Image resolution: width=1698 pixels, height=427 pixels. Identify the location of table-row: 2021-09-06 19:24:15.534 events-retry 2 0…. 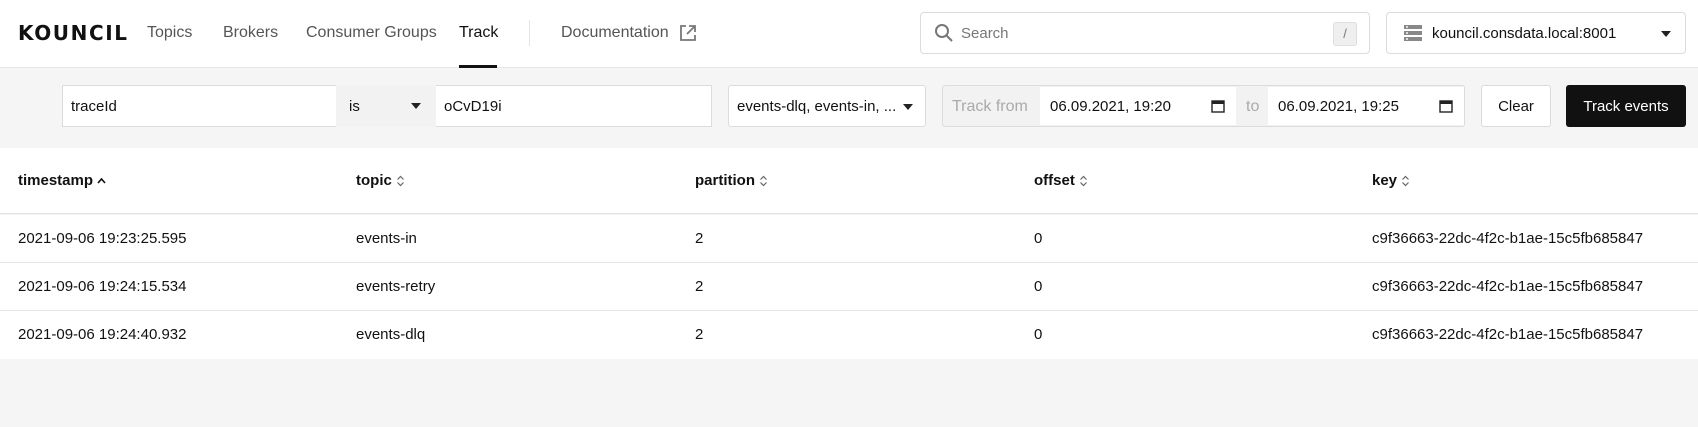
(849, 287).